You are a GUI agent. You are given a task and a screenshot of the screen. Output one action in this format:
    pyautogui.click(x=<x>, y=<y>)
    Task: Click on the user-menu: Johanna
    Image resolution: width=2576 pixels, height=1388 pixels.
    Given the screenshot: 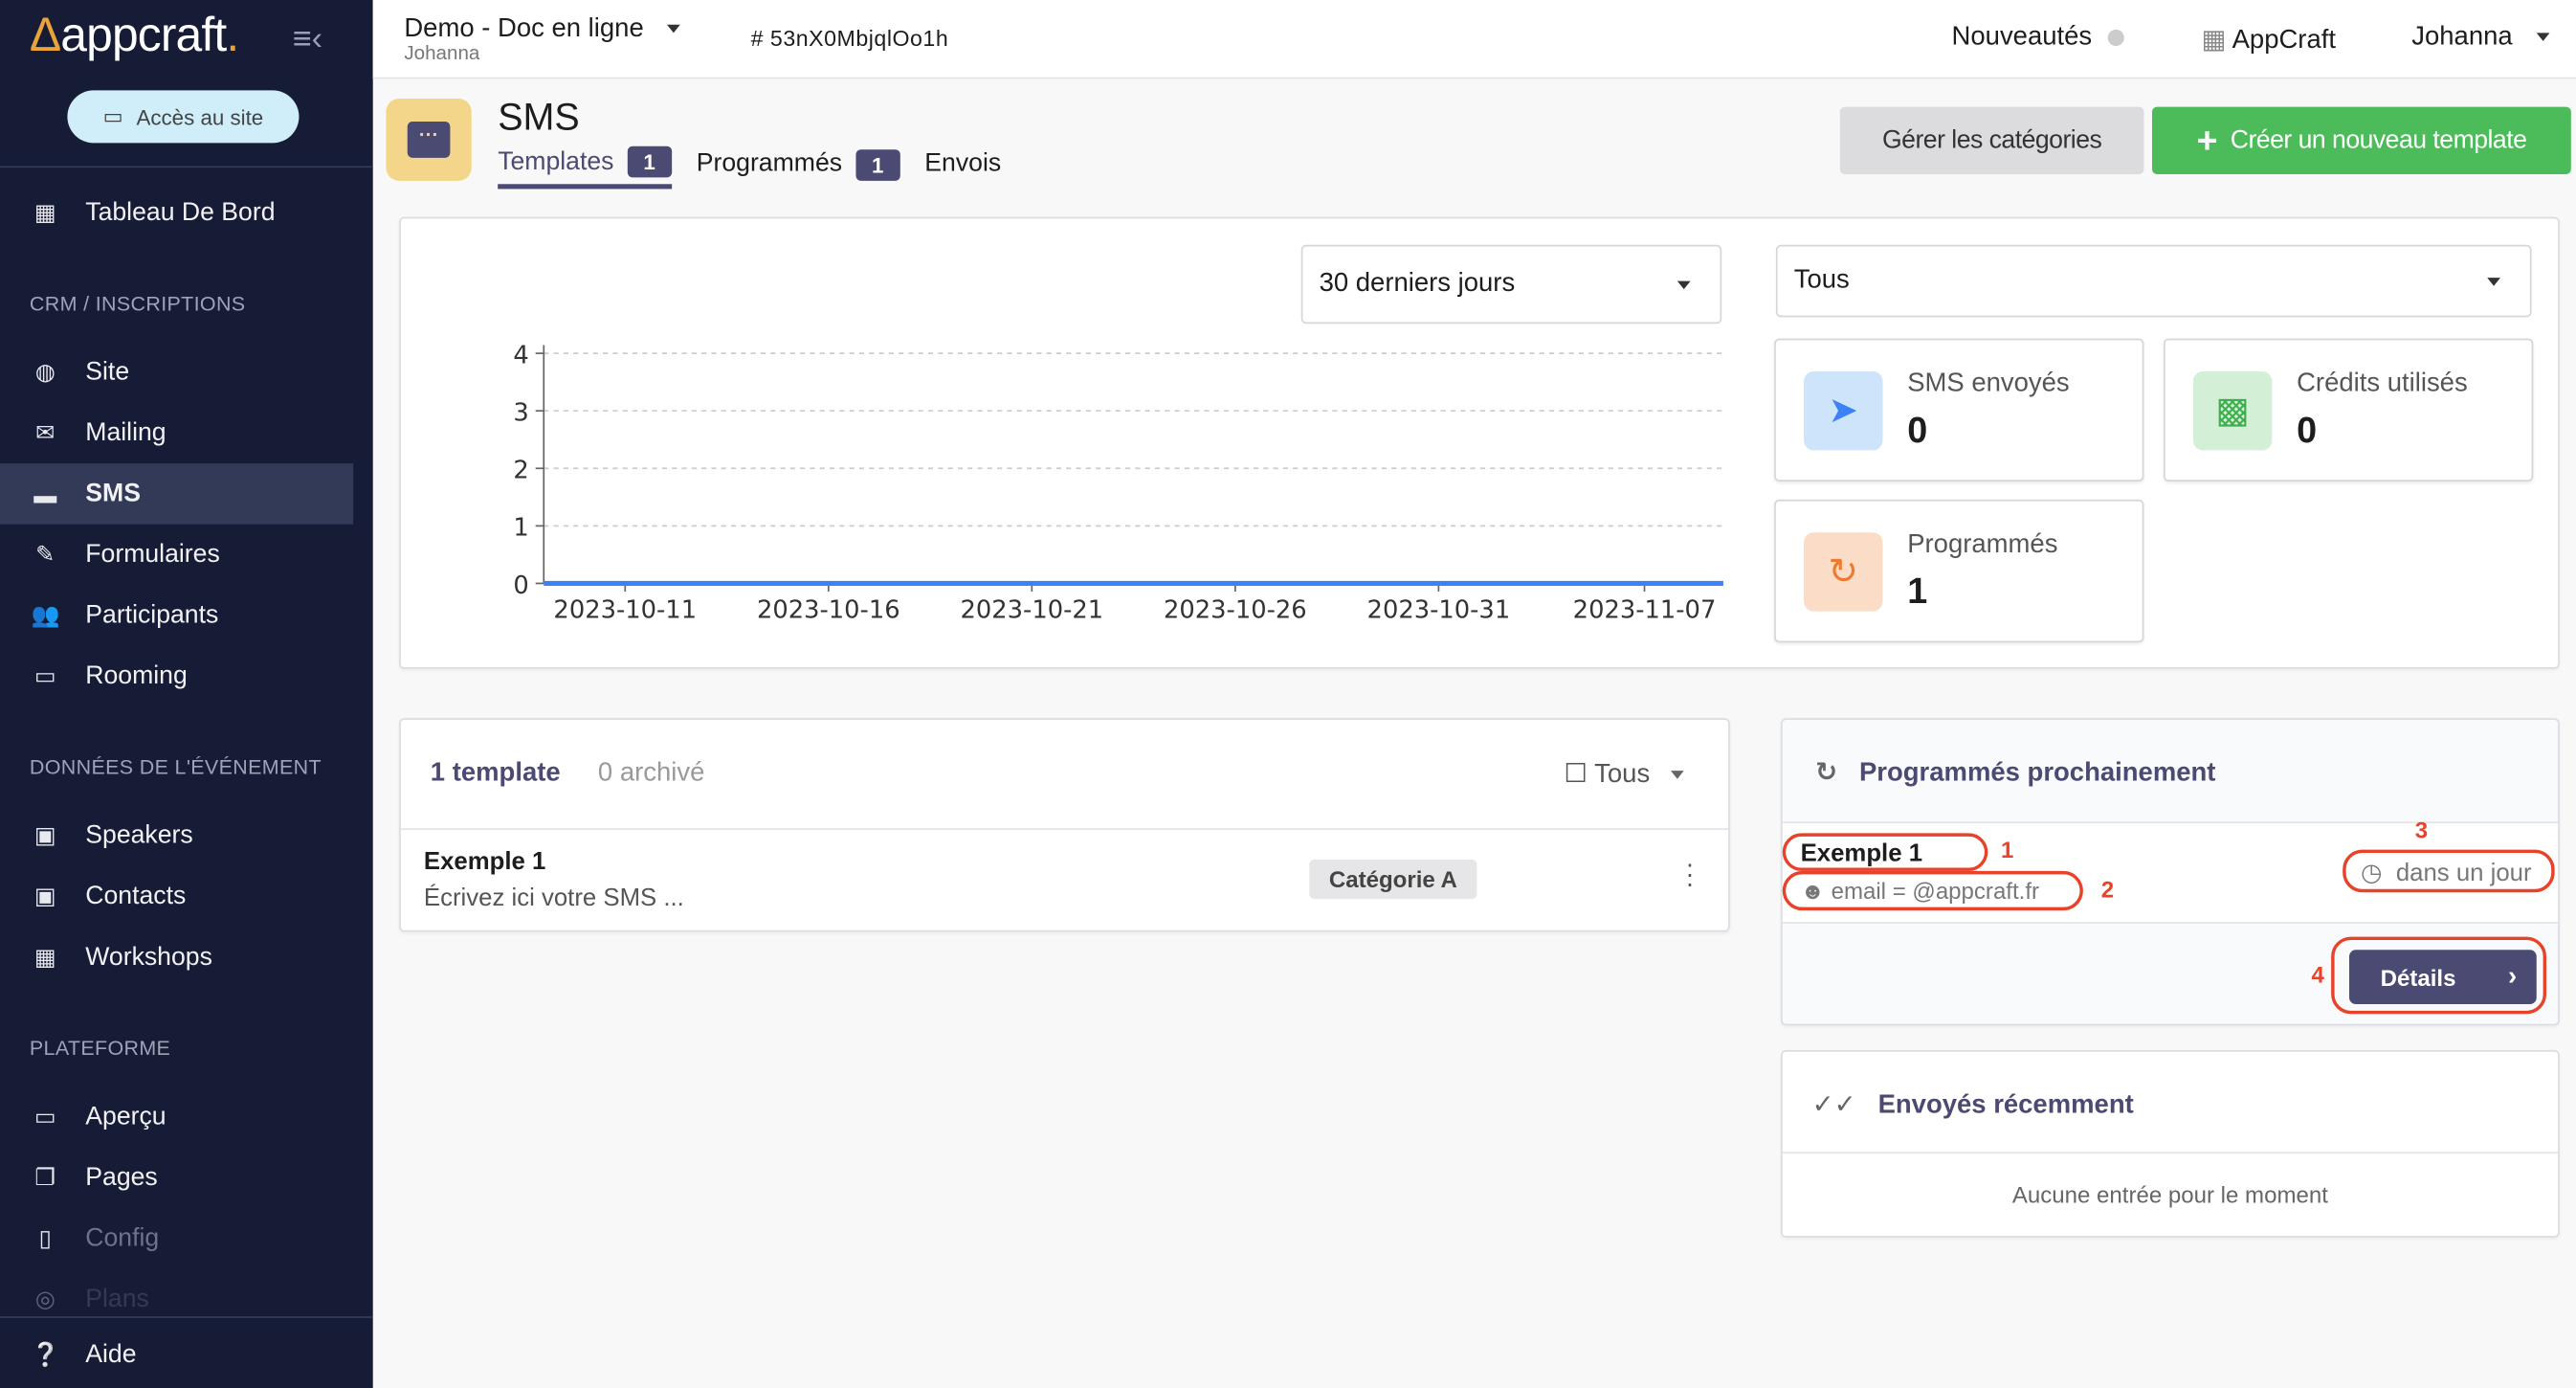 What is the action you would take?
    pyautogui.click(x=2480, y=38)
    